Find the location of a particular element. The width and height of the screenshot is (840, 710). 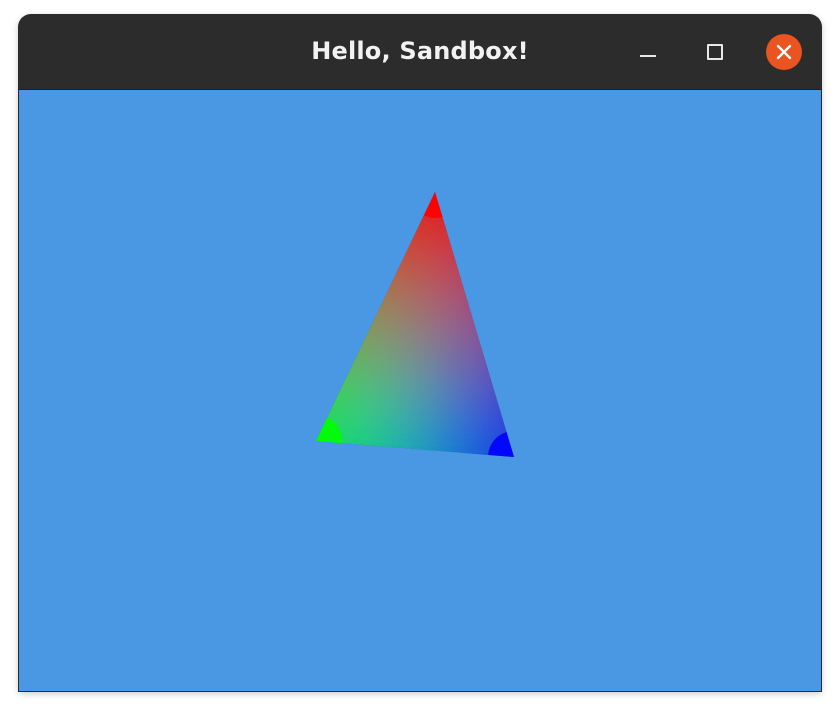

title-bar: Hello, Sandbox! is located at coordinates (420, 52).